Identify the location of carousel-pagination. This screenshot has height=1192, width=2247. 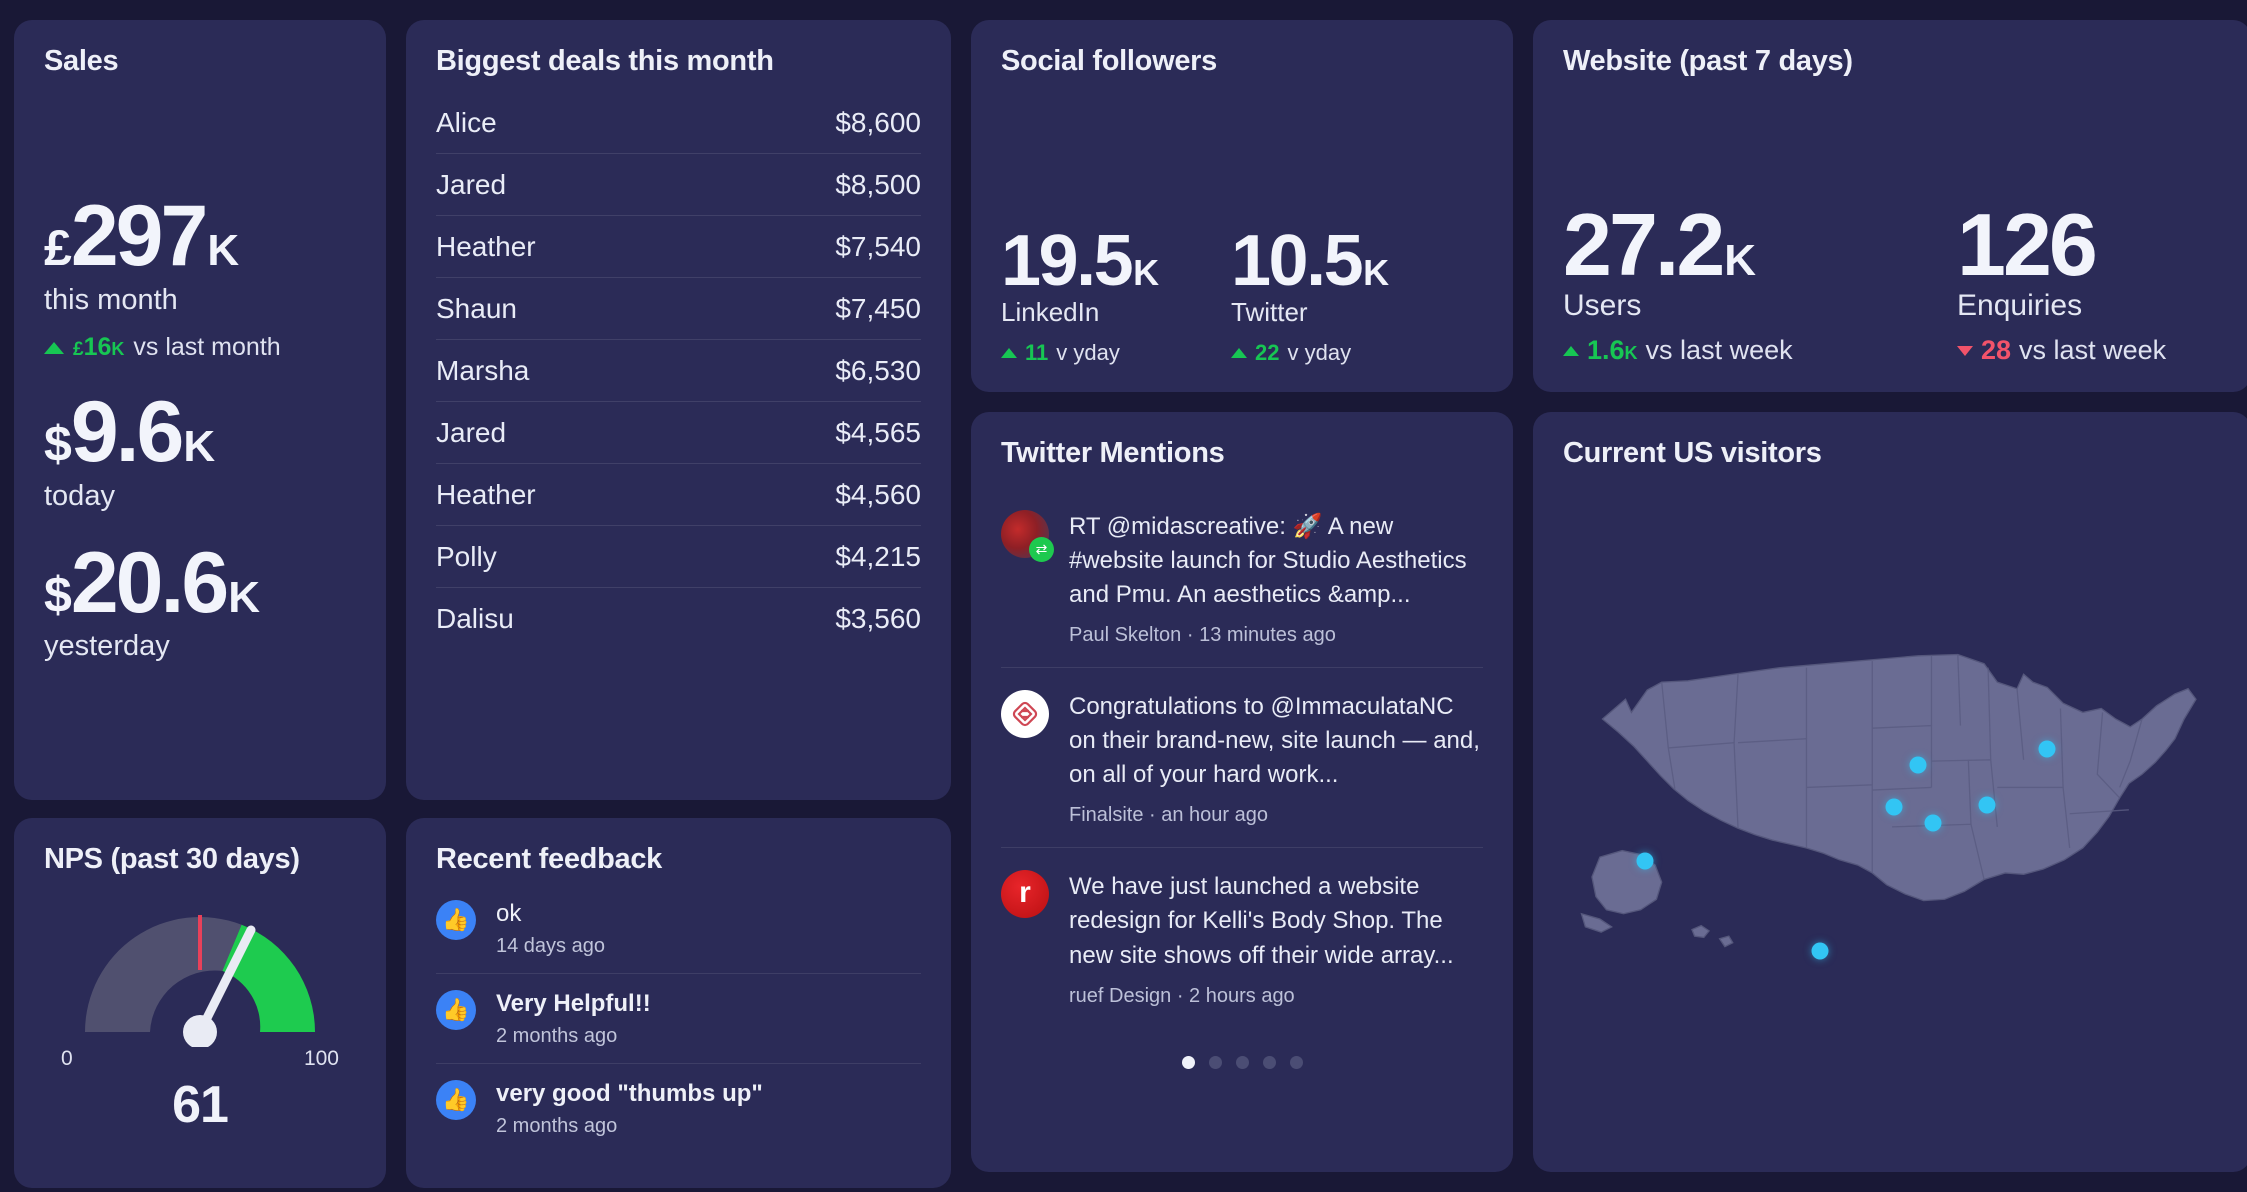
(1242, 1062).